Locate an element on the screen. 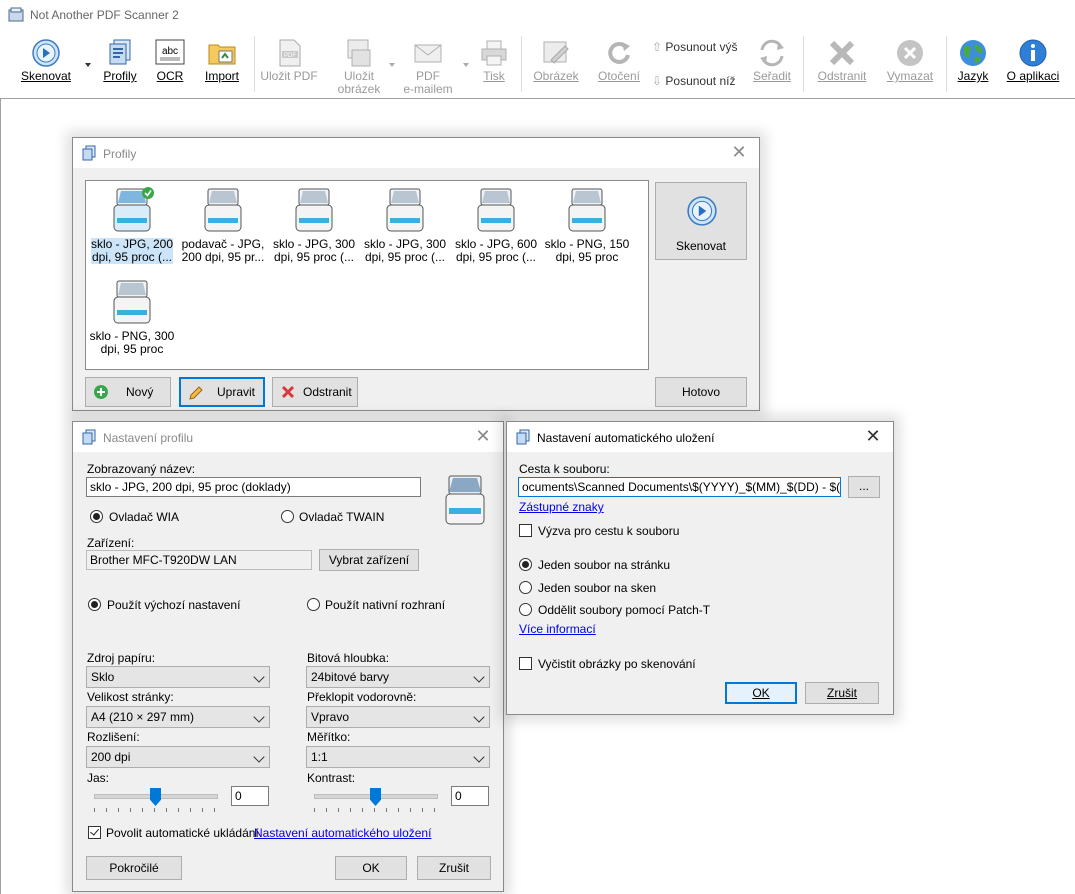 This screenshot has width=1075, height=894. profiles-scan-button: Skenovat is located at coordinates (701, 221).